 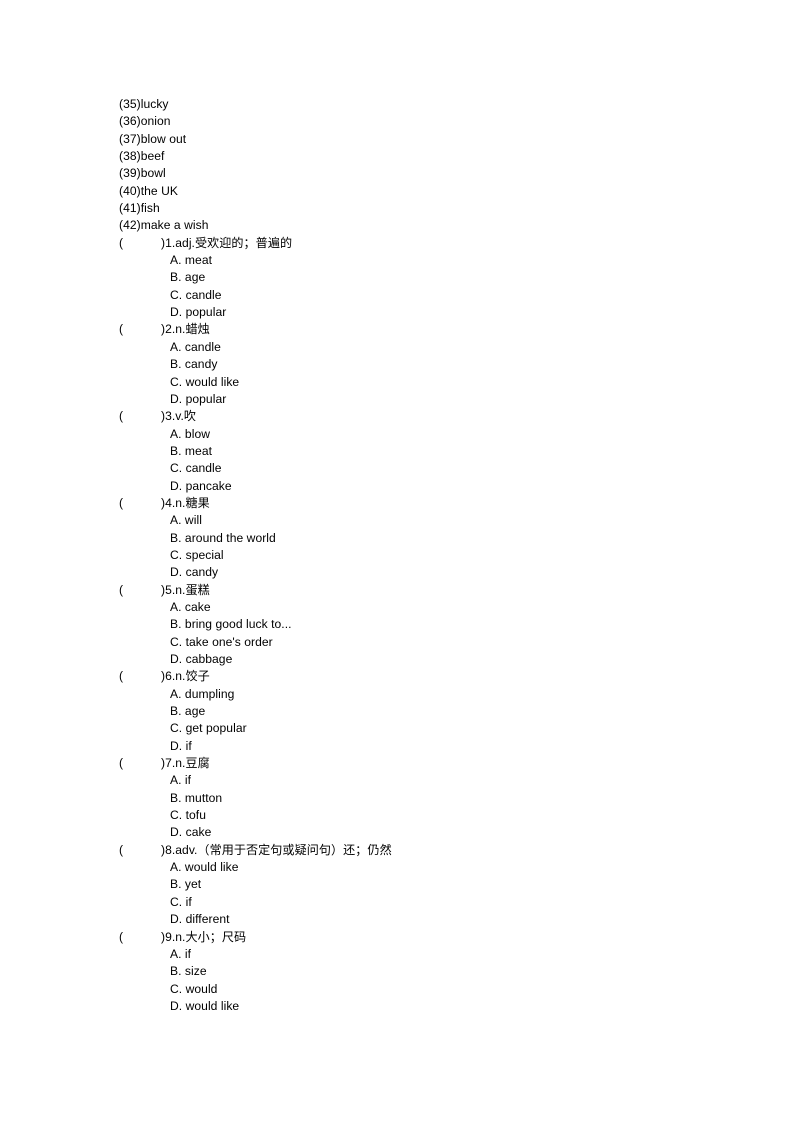 I want to click on question-stem-text: )7.n.豆腐, so click(x=185, y=763).